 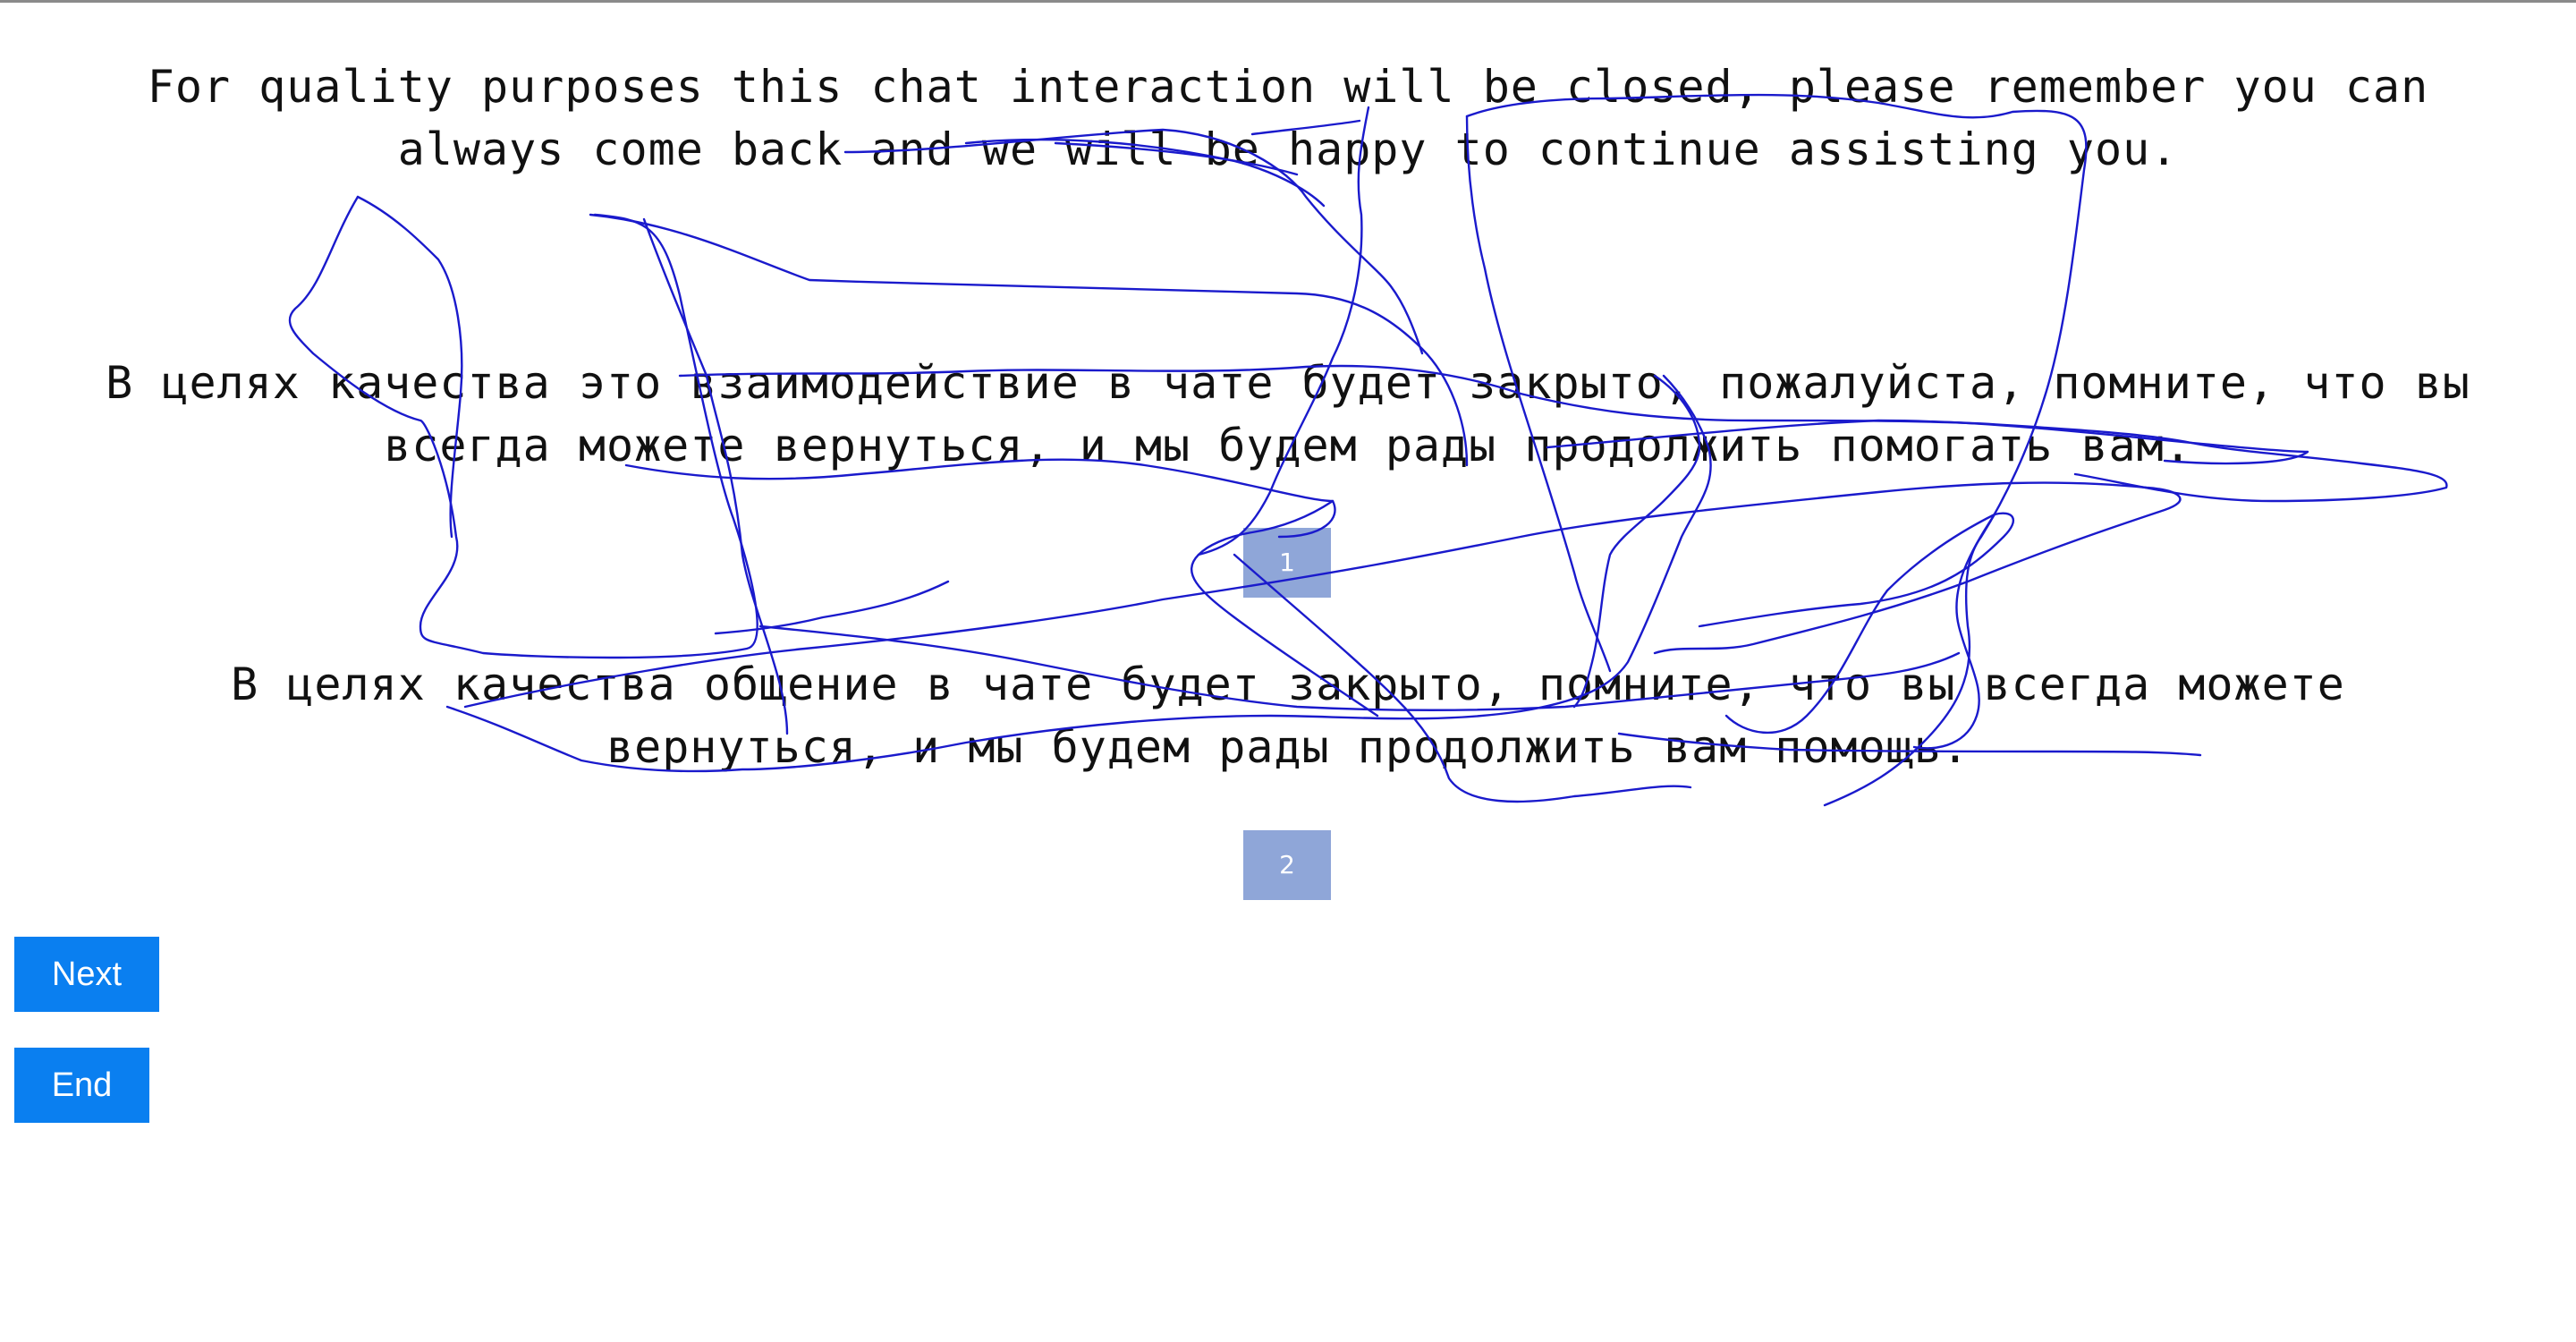 What do you see at coordinates (81, 1086) in the screenshot?
I see `end-button: End` at bounding box center [81, 1086].